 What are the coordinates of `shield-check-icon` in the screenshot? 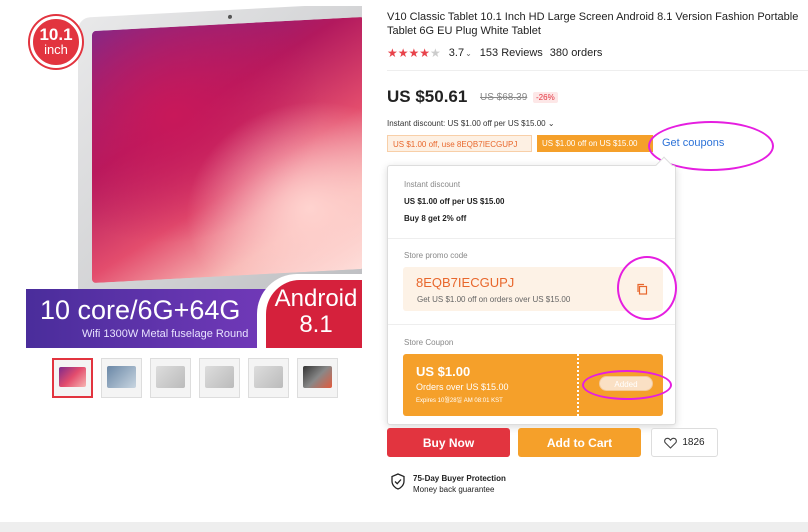 It's located at (398, 481).